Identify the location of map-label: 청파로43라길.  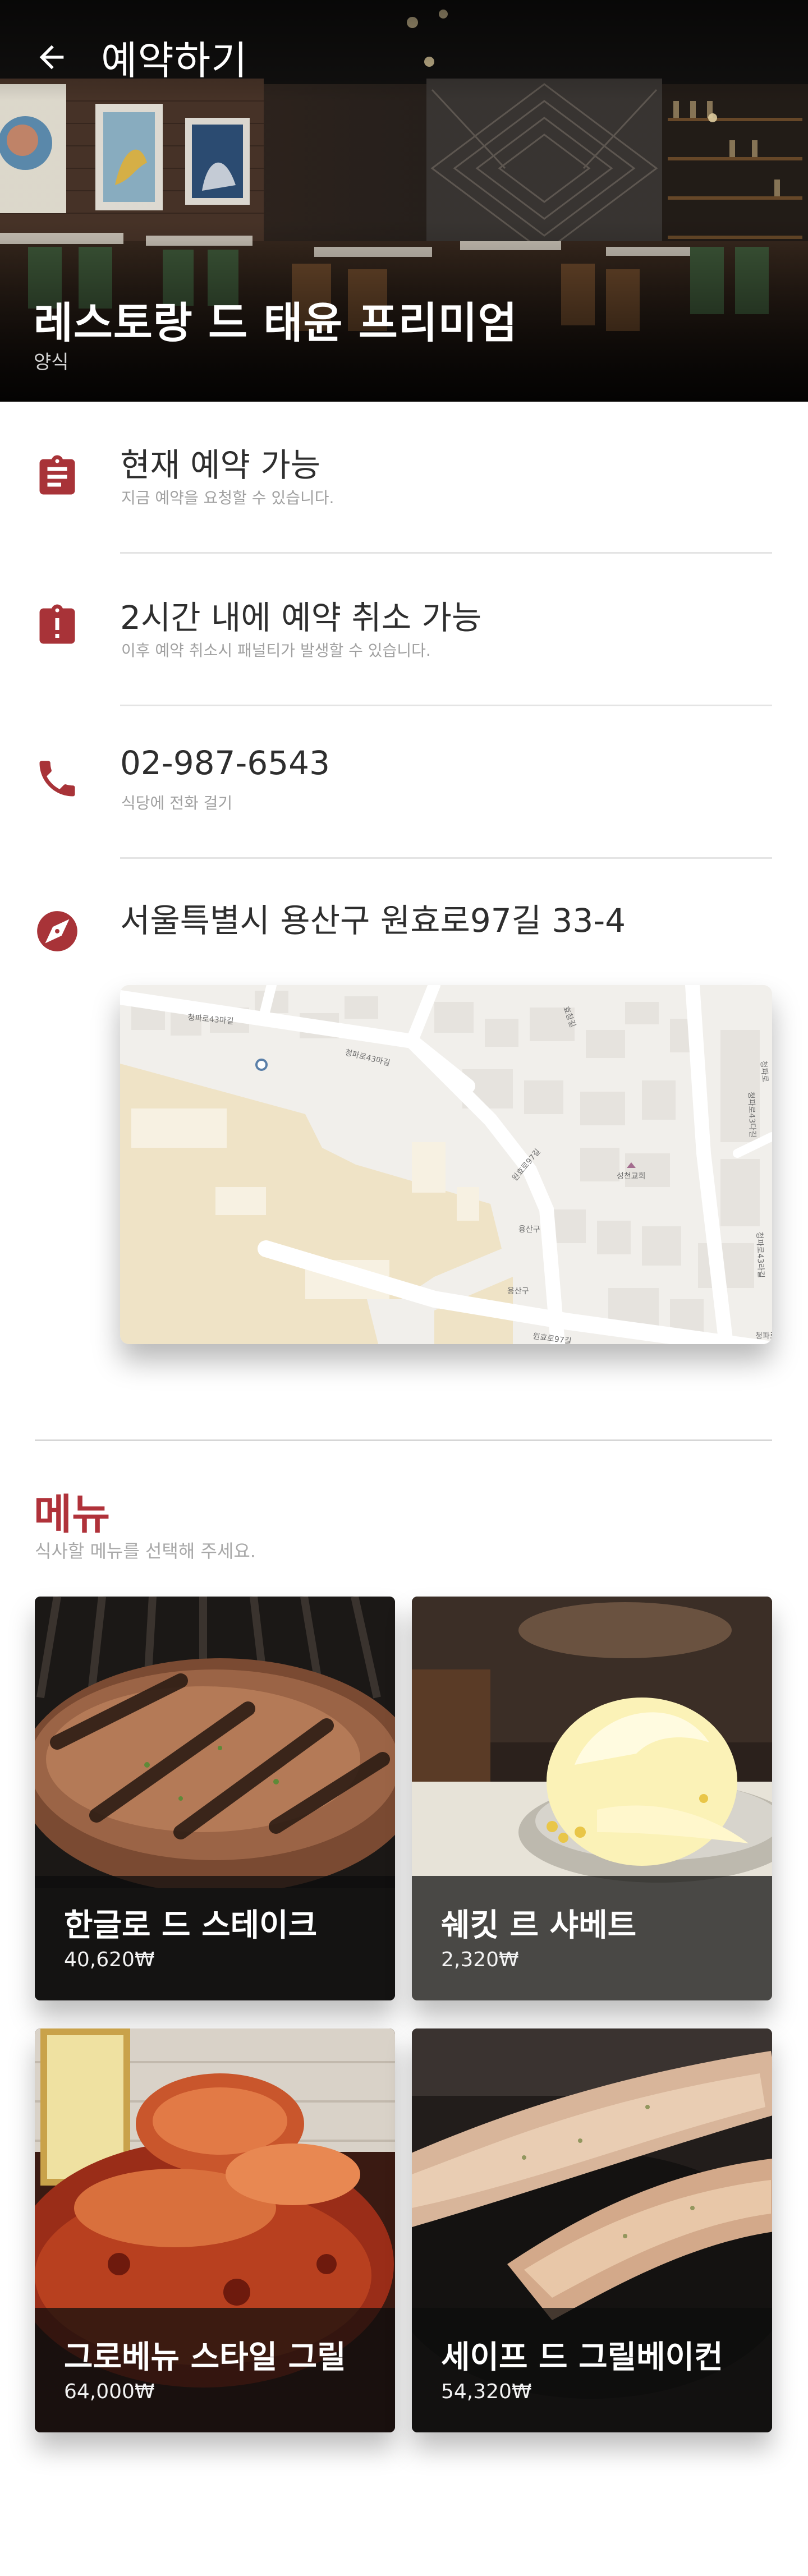
(760, 1255).